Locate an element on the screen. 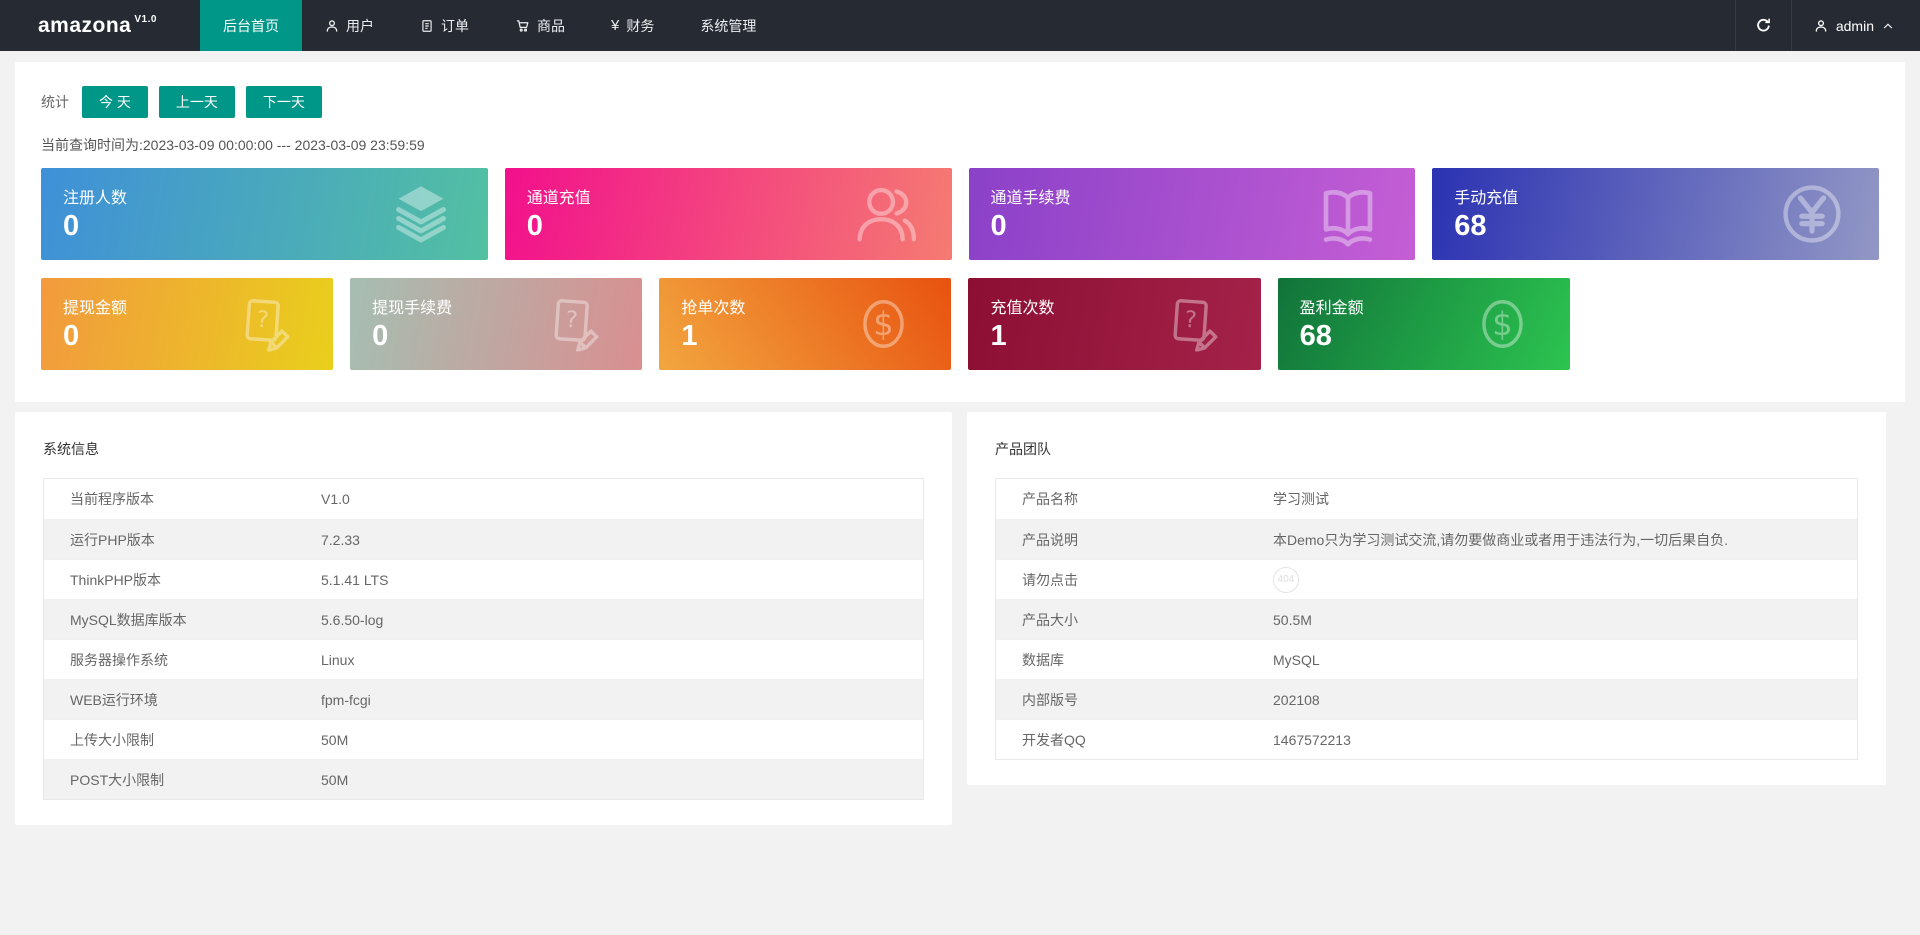  table-row: 产品说明 本Demo只为学习测试交流,请勿要做商业或者用于违法行为,一切后果自负. is located at coordinates (1426, 539).